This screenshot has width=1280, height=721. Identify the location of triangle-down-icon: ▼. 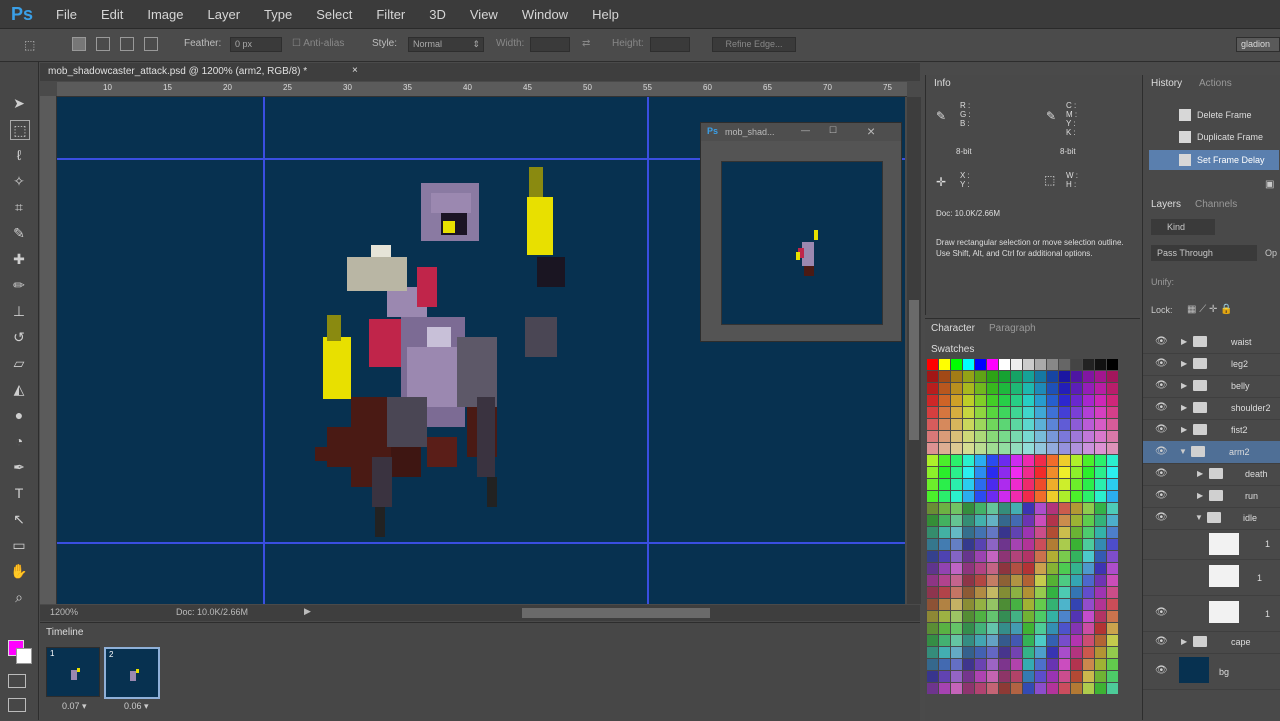
(1183, 451).